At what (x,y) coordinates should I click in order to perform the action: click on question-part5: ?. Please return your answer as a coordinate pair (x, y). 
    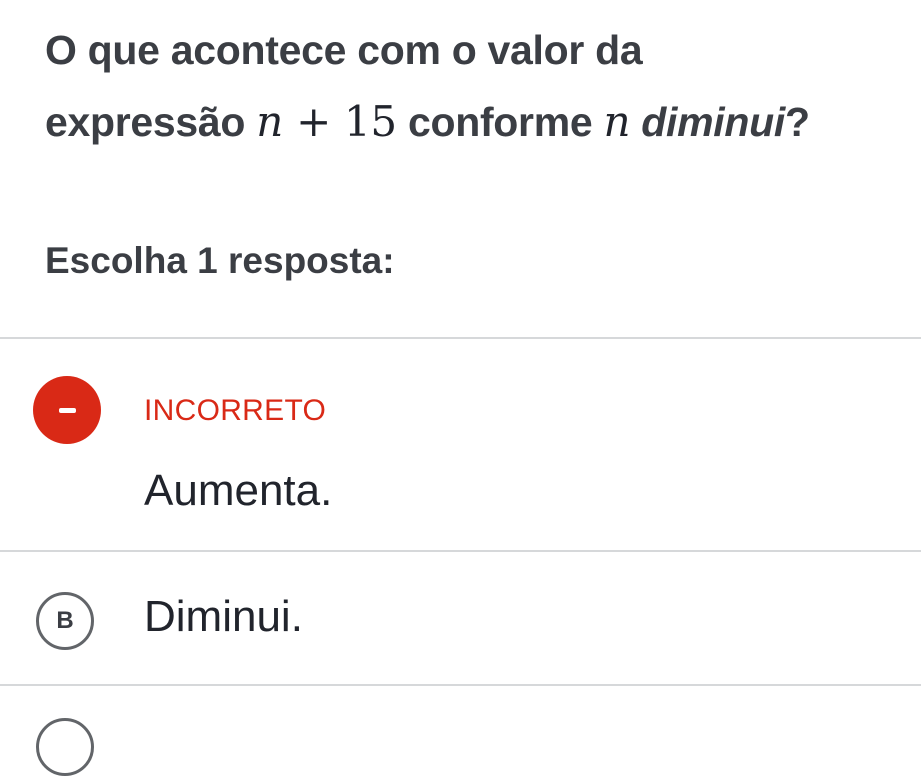
    Looking at the image, I should click on (797, 122).